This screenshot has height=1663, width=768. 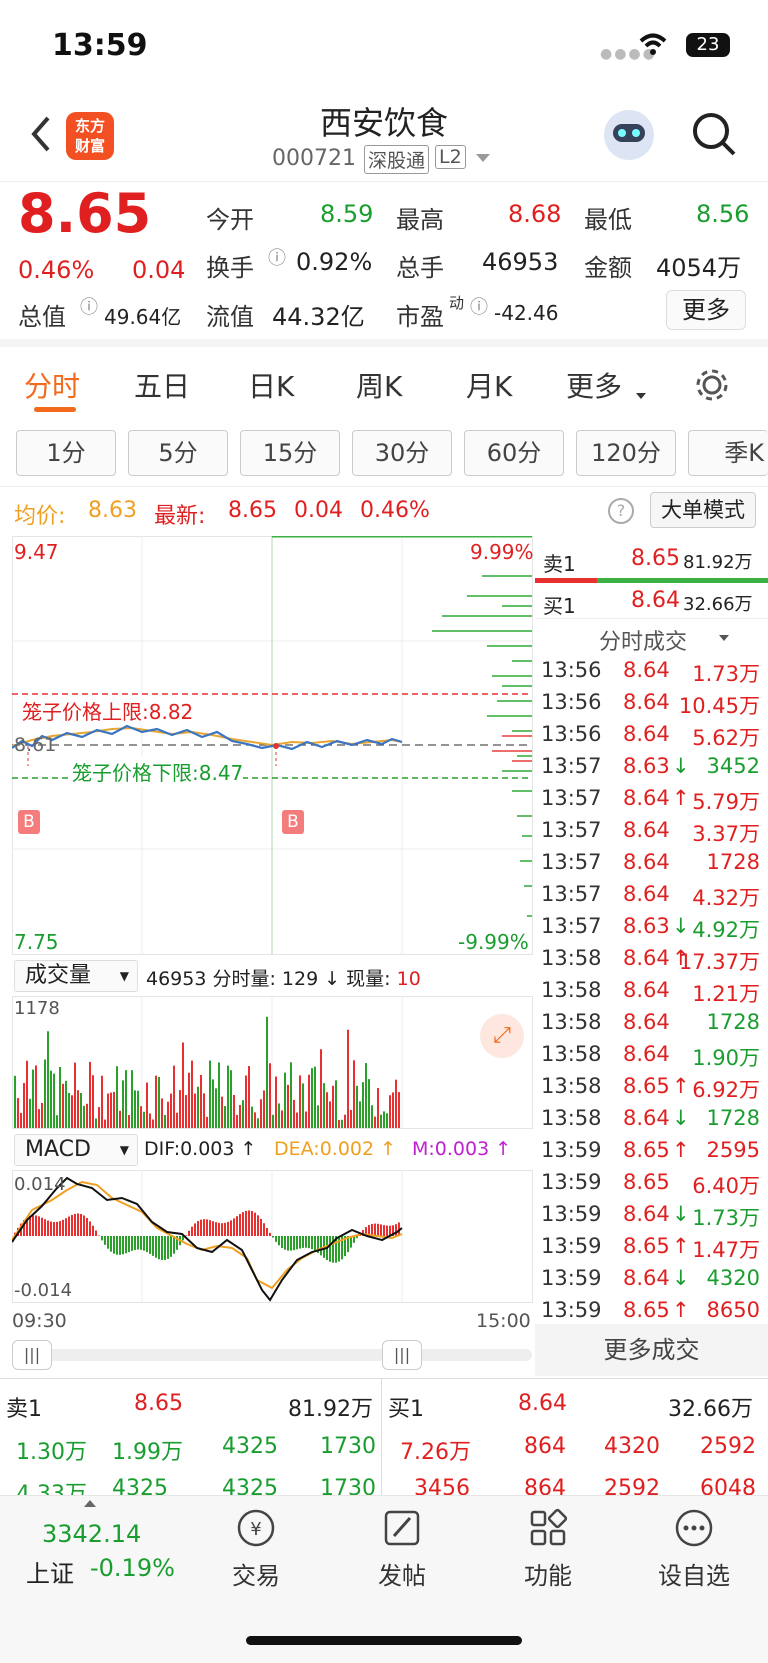 What do you see at coordinates (706, 310) in the screenshot?
I see `more-button: 更多` at bounding box center [706, 310].